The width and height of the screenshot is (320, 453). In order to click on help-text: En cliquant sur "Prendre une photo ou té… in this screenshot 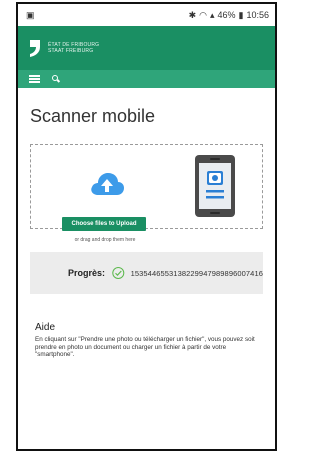, I will do `click(145, 347)`.